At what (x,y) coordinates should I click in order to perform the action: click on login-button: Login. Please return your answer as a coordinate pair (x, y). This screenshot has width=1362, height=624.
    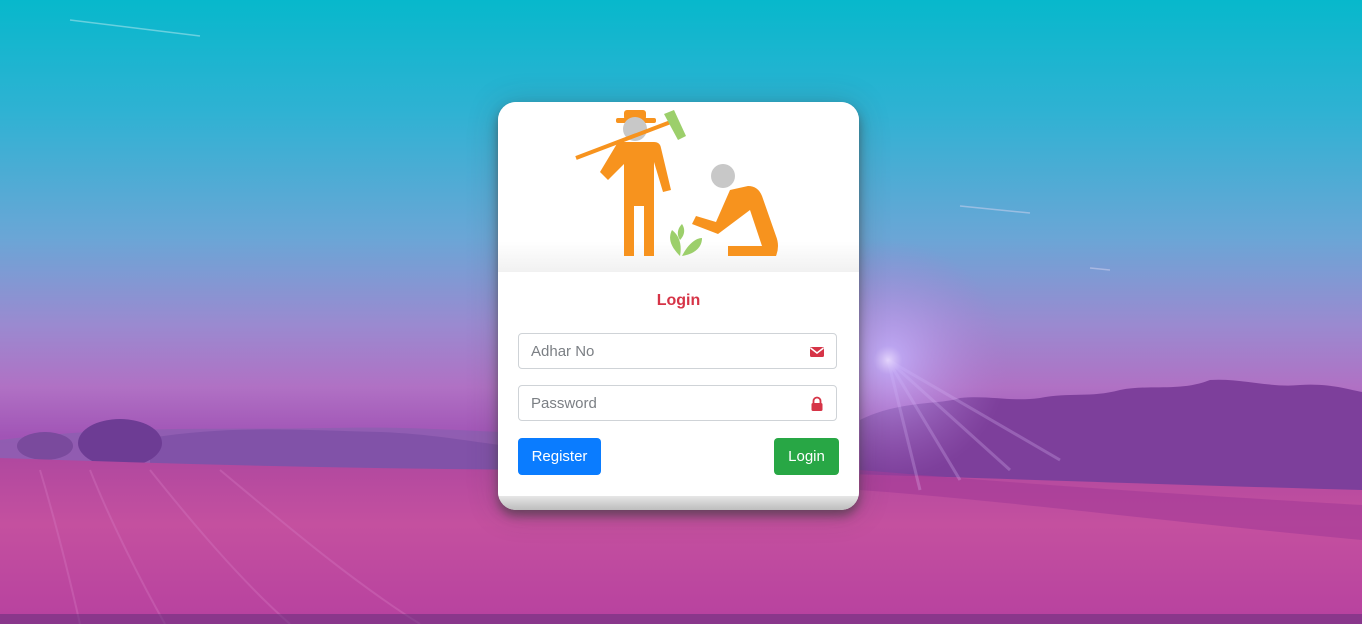
    Looking at the image, I should click on (806, 456).